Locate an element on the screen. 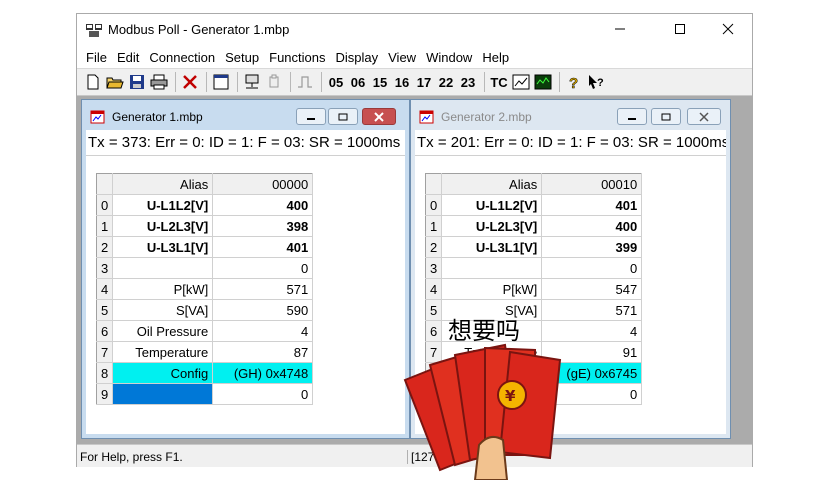 The image size is (836, 480). child-title-bar: Generator 2.mbp is located at coordinates (570, 117).